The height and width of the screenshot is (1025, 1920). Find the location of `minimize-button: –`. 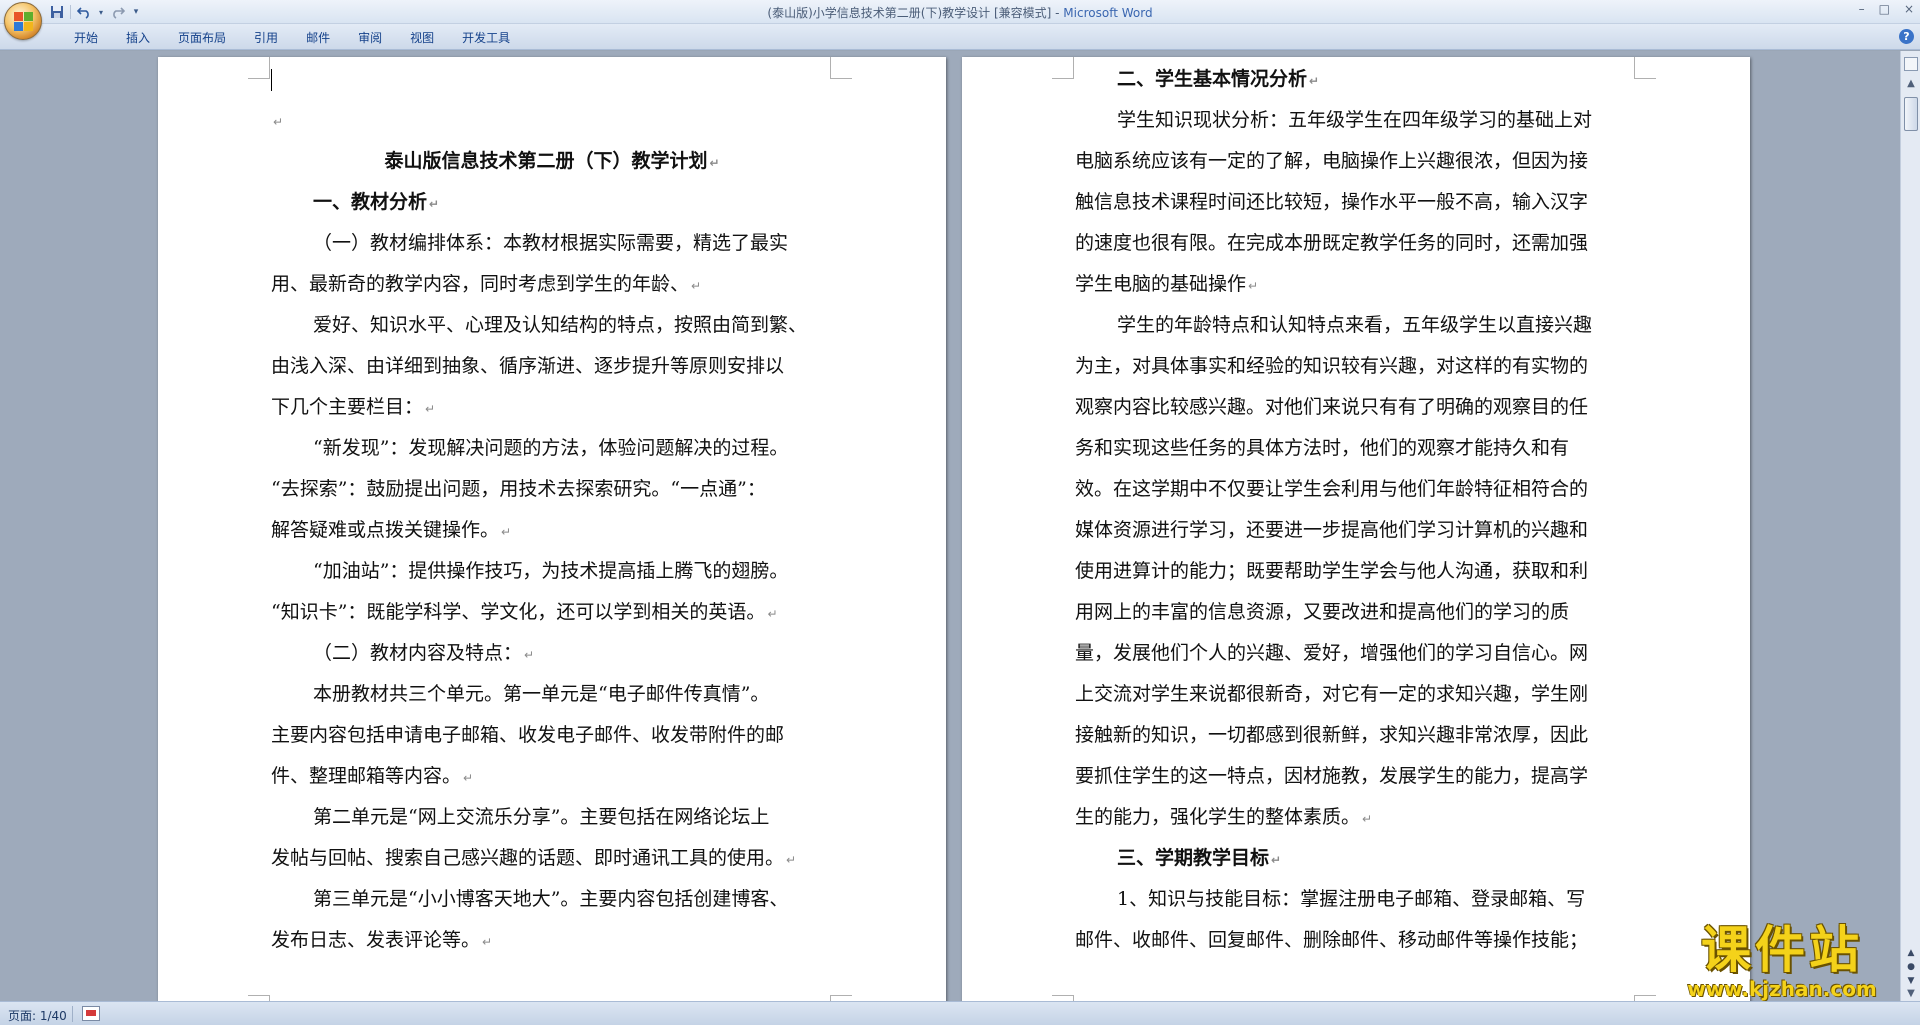

minimize-button: – is located at coordinates (1862, 9).